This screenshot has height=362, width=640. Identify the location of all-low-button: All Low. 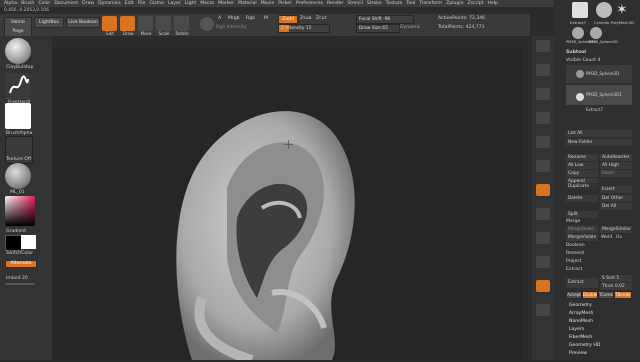
(582, 165).